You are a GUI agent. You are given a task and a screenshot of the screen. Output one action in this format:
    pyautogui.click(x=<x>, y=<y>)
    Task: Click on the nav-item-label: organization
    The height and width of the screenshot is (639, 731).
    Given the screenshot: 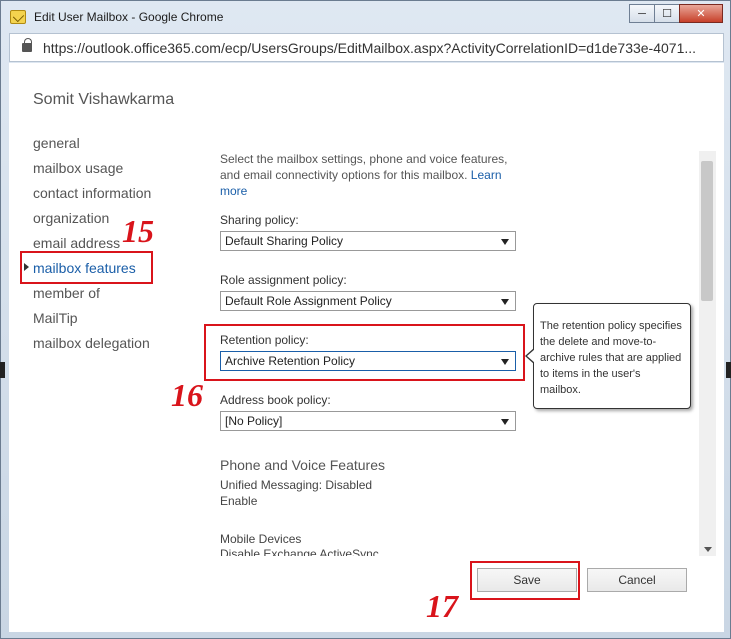 What is the action you would take?
    pyautogui.click(x=71, y=218)
    